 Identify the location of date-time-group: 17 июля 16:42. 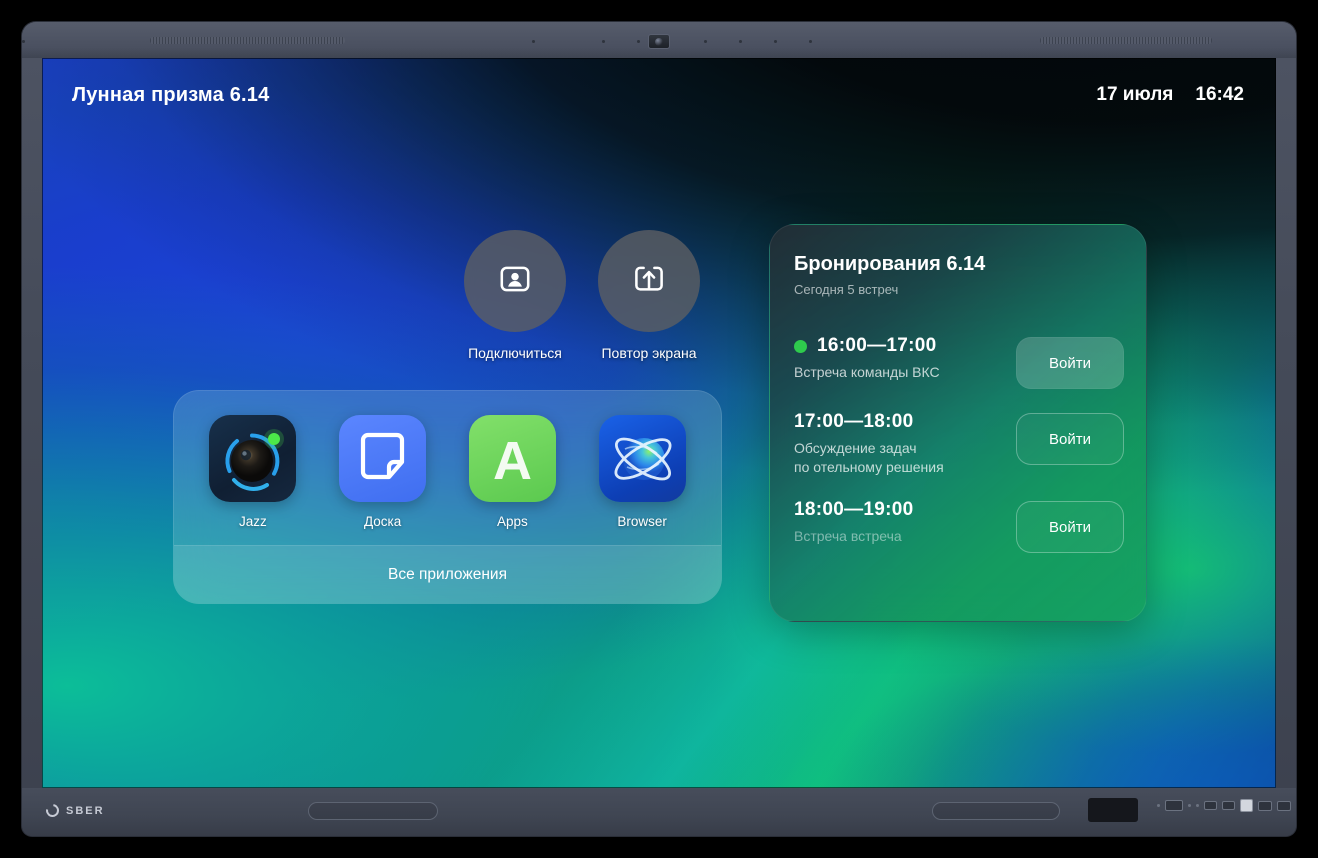
(1170, 95).